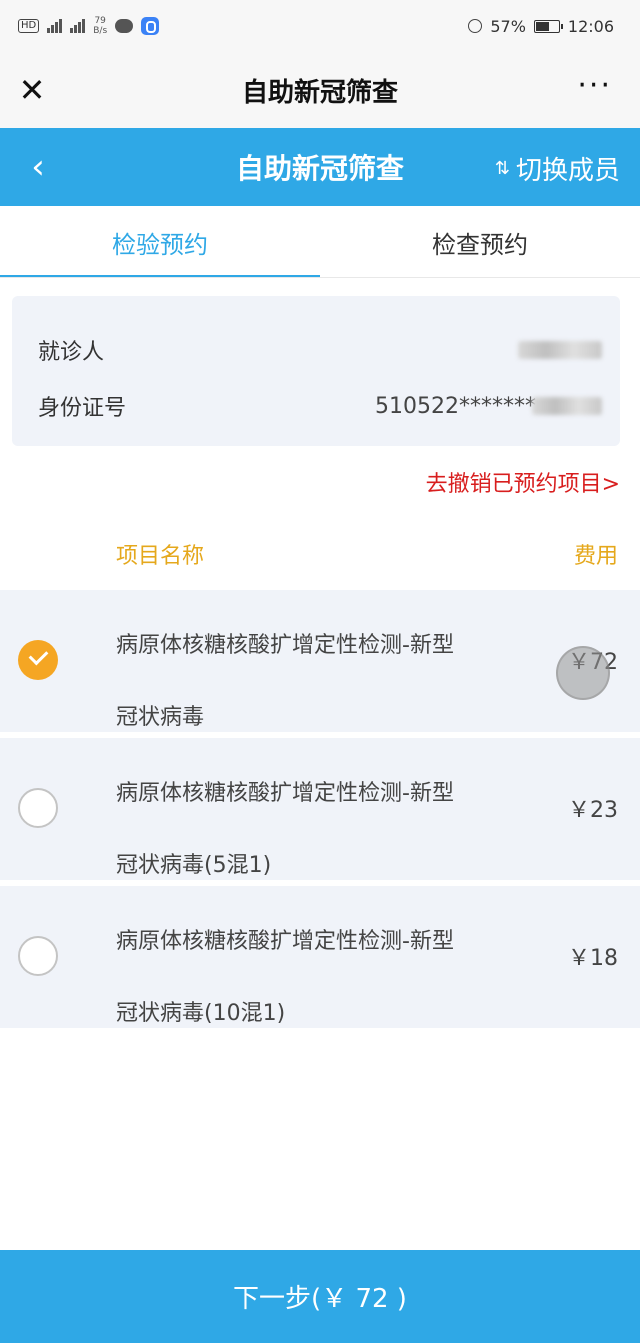 The width and height of the screenshot is (640, 1343). What do you see at coordinates (320, 26) in the screenshot?
I see `status-bar: HD 79 B/s 57% 12:06` at bounding box center [320, 26].